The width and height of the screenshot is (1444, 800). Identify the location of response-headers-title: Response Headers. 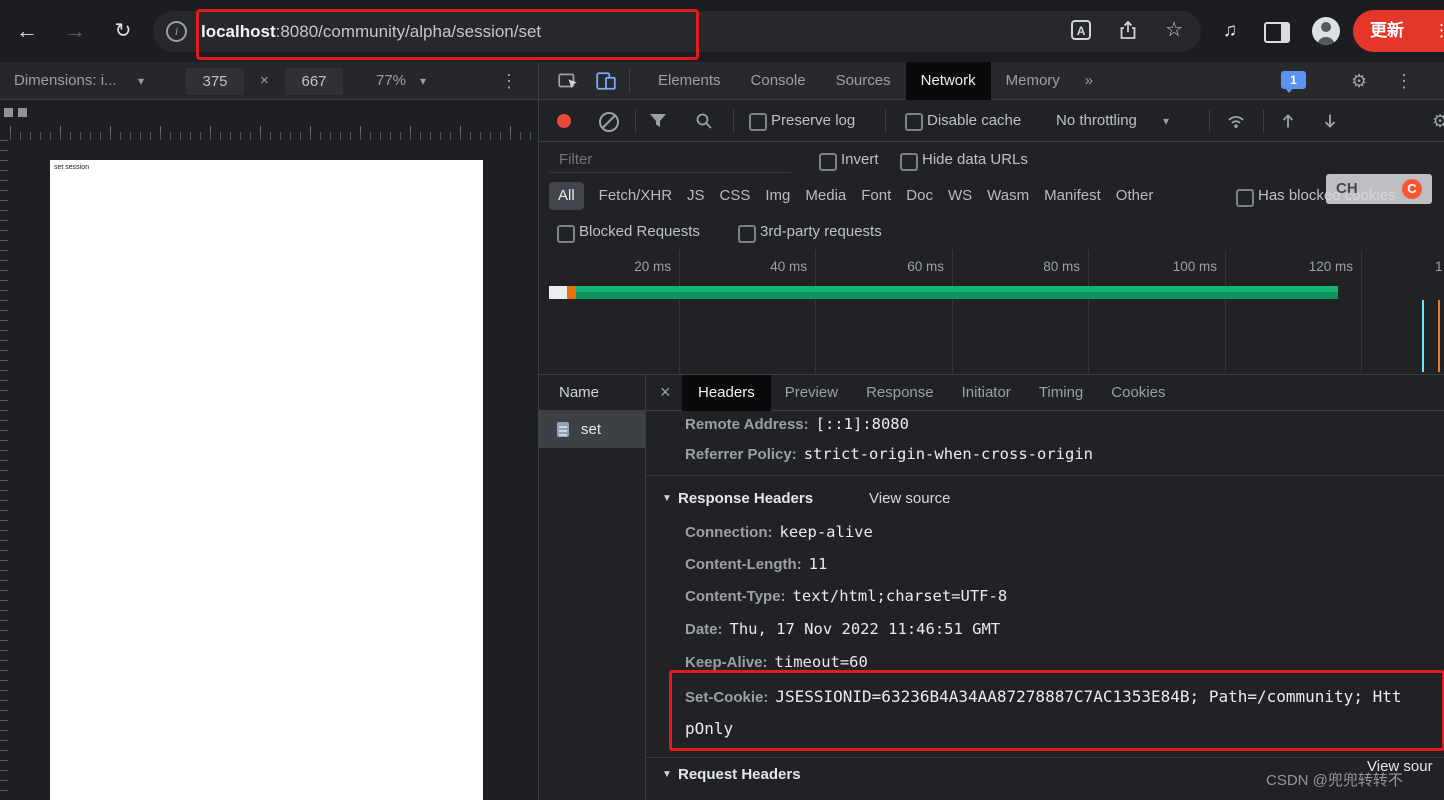
(746, 498).